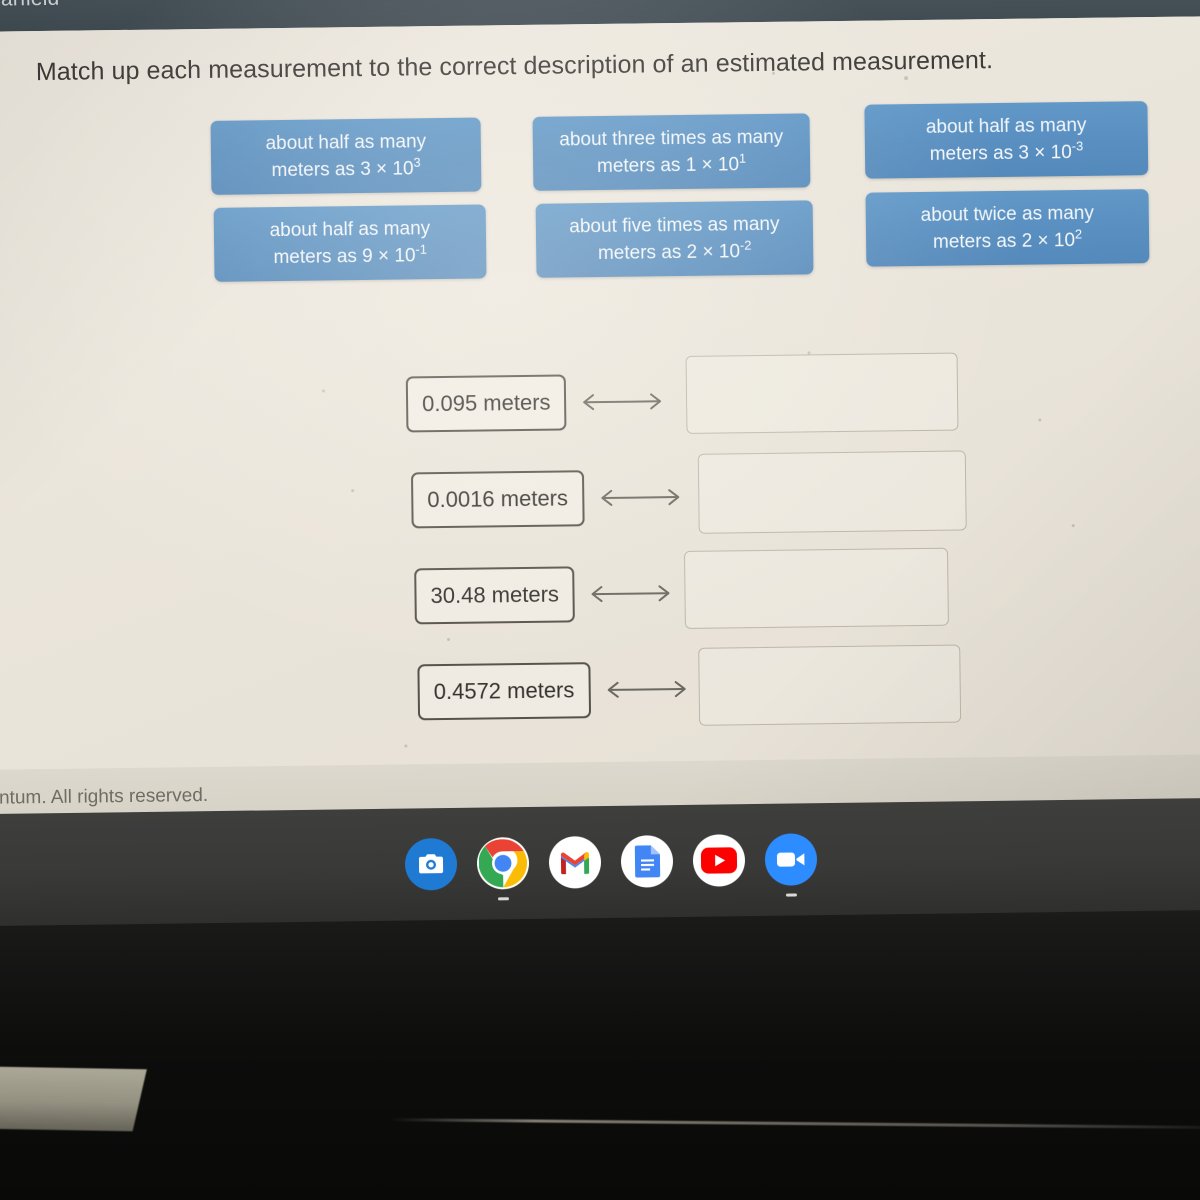 This screenshot has height=1200, width=1200. I want to click on answer-tile-line2: meters as 2 × 10-2, so click(674, 250).